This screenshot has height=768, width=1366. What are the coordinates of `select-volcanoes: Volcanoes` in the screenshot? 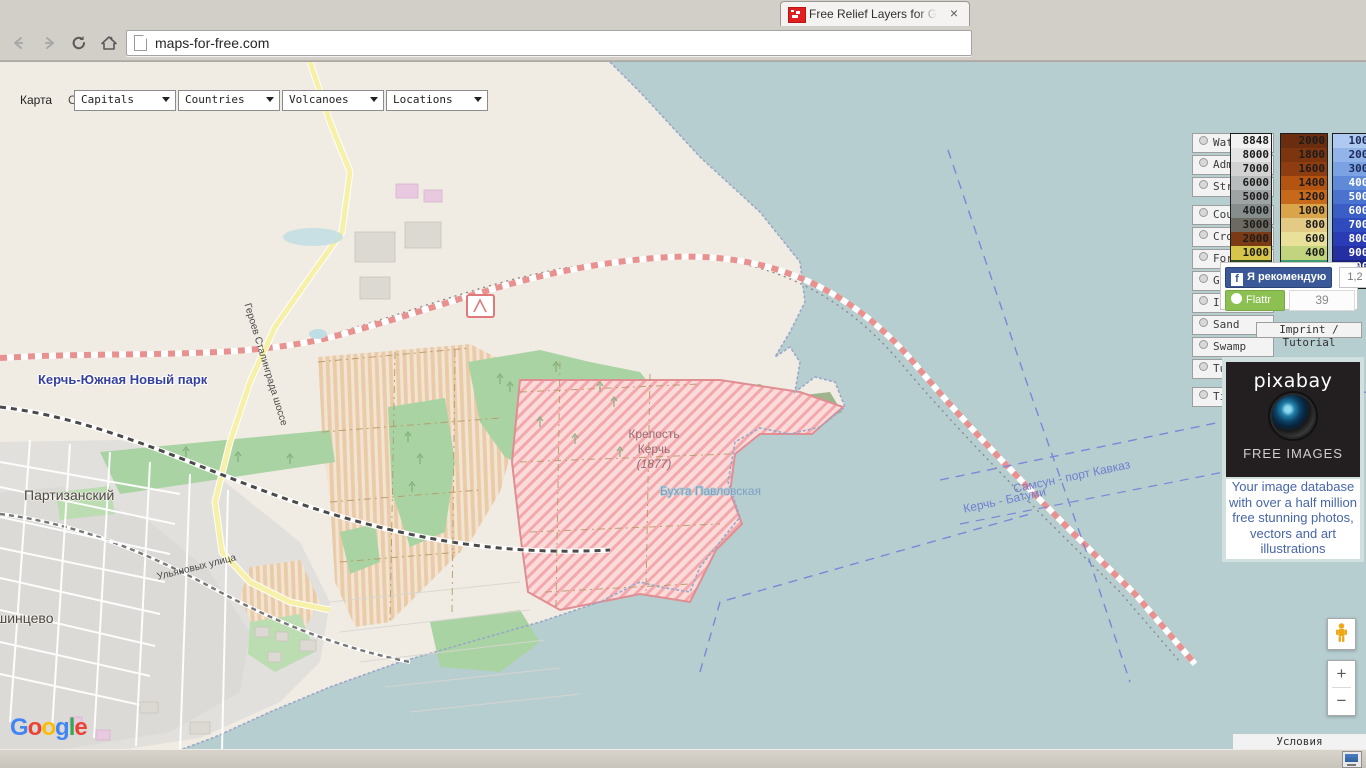 It's located at (333, 100).